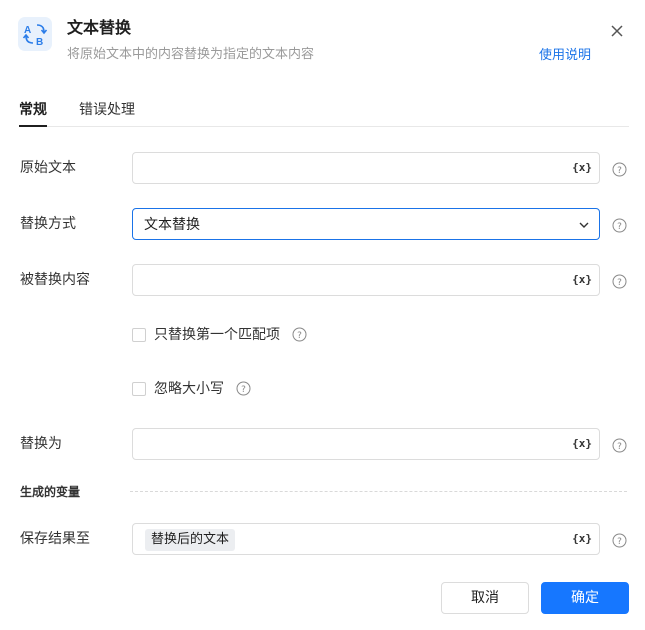  I want to click on dialog-header: A B 文本替换 将原始文本中的内容替换为指定的文本内容 使用说明, so click(322, 40).